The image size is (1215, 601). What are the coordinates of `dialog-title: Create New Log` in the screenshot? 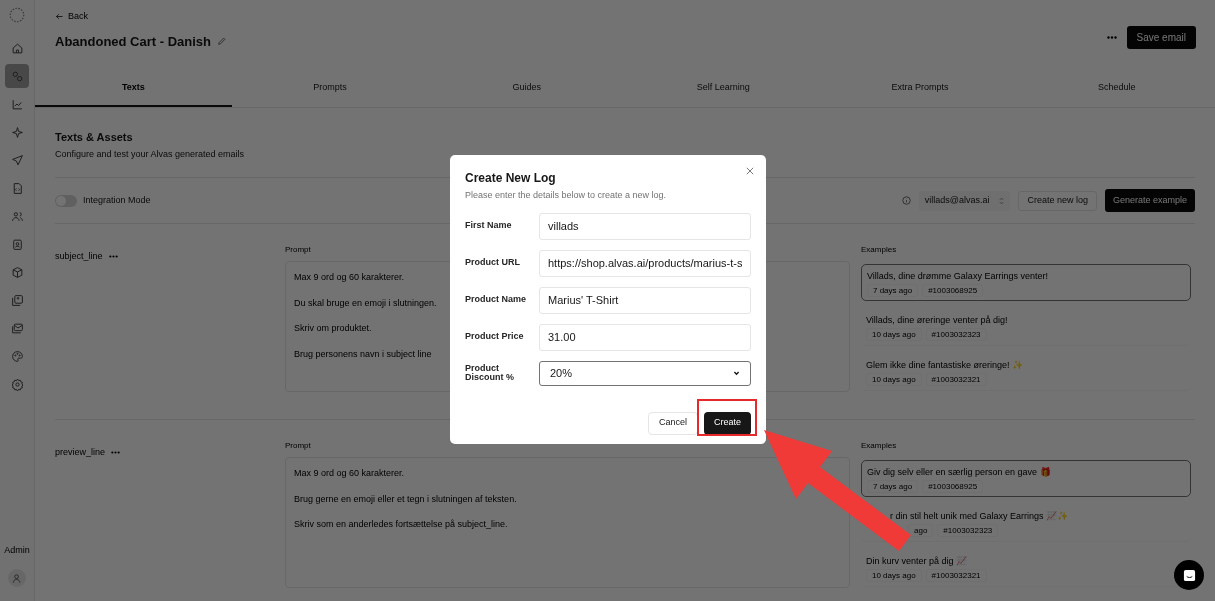 It's located at (511, 178).